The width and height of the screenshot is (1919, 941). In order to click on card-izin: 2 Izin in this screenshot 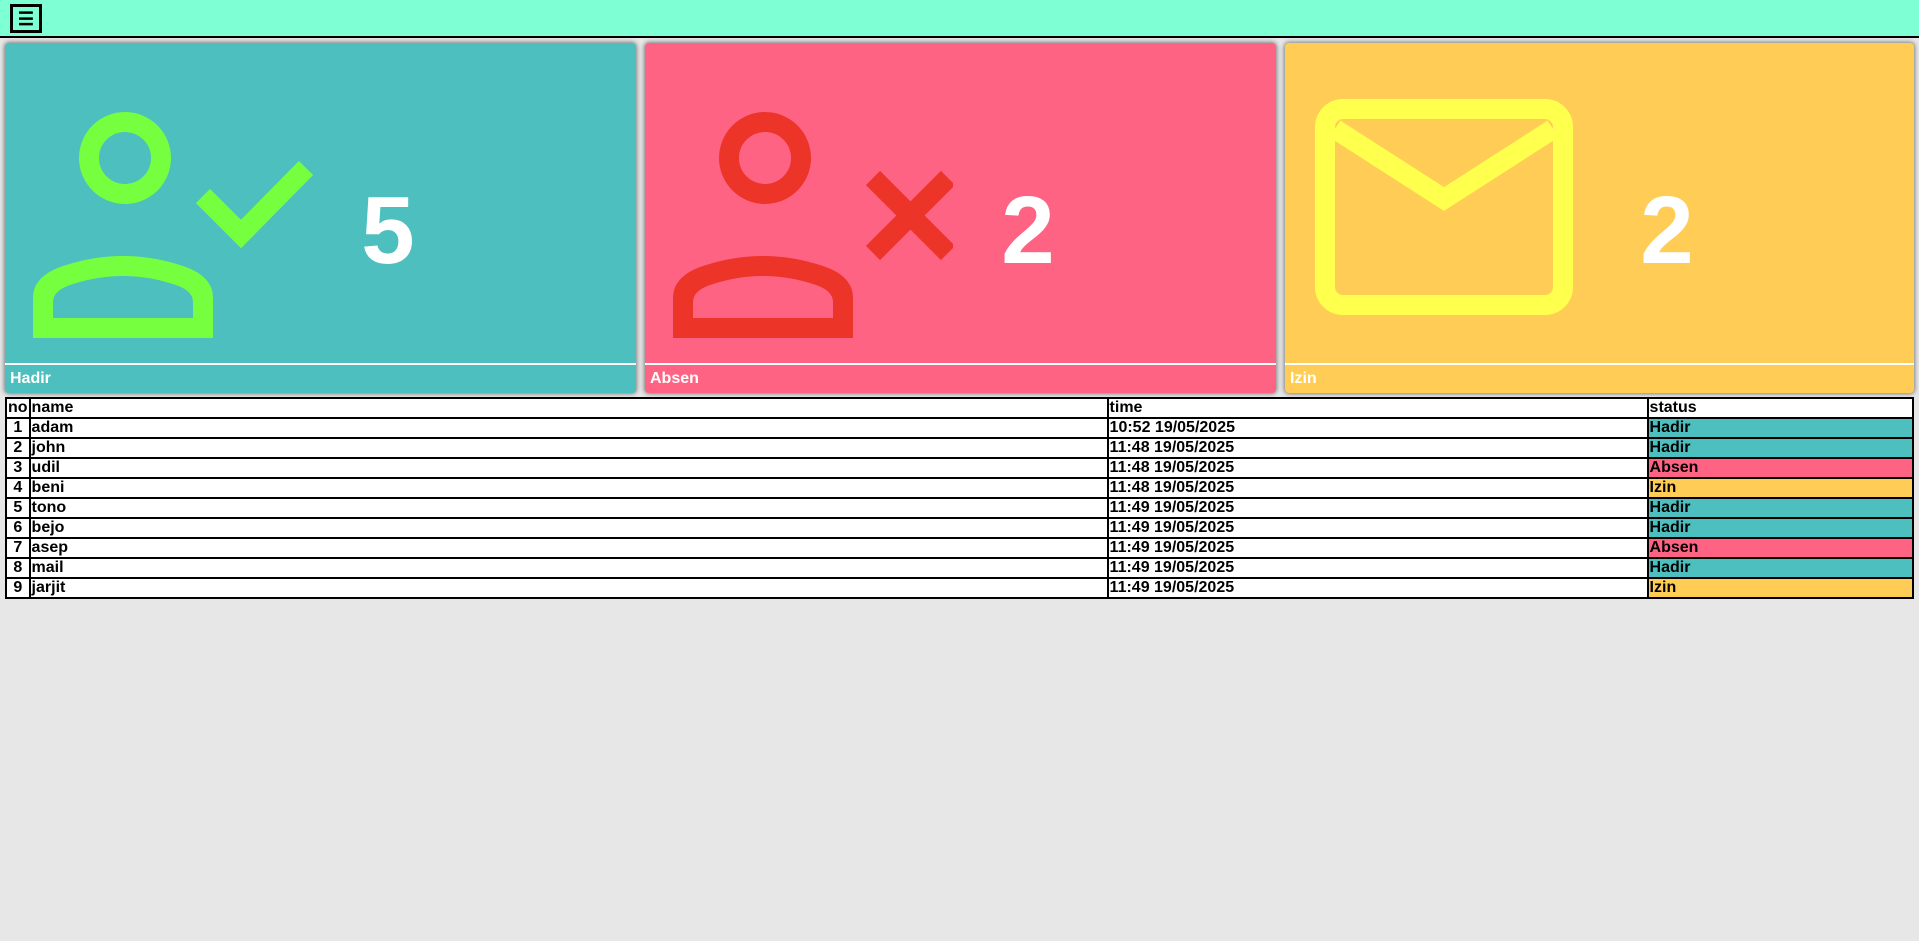, I will do `click(1599, 218)`.